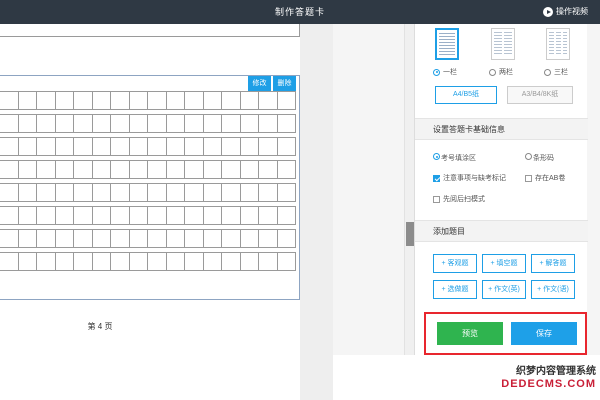 This screenshot has height=400, width=600. I want to click on add-chinese-essay-button: + 作文(语), so click(553, 289).